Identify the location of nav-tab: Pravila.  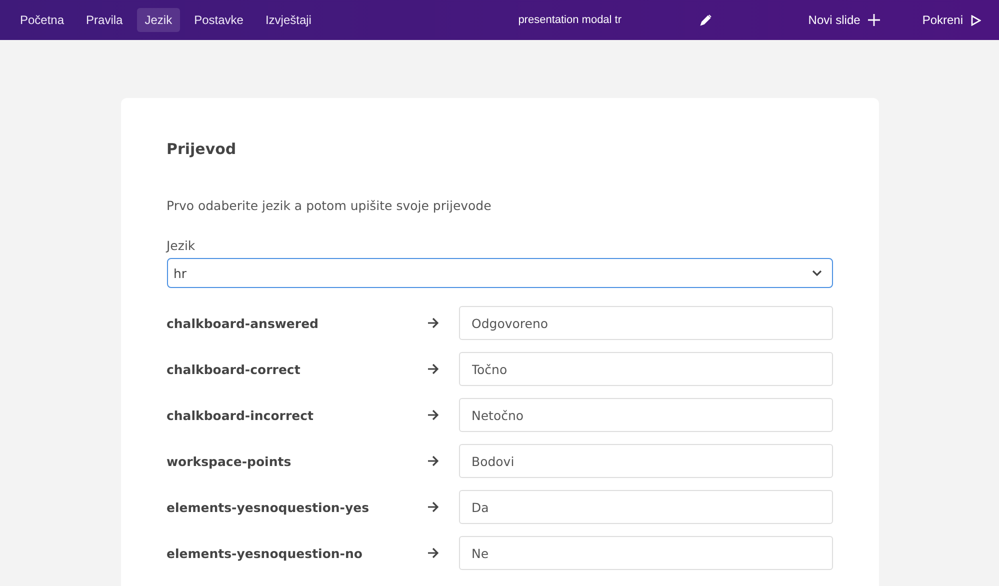
(104, 20).